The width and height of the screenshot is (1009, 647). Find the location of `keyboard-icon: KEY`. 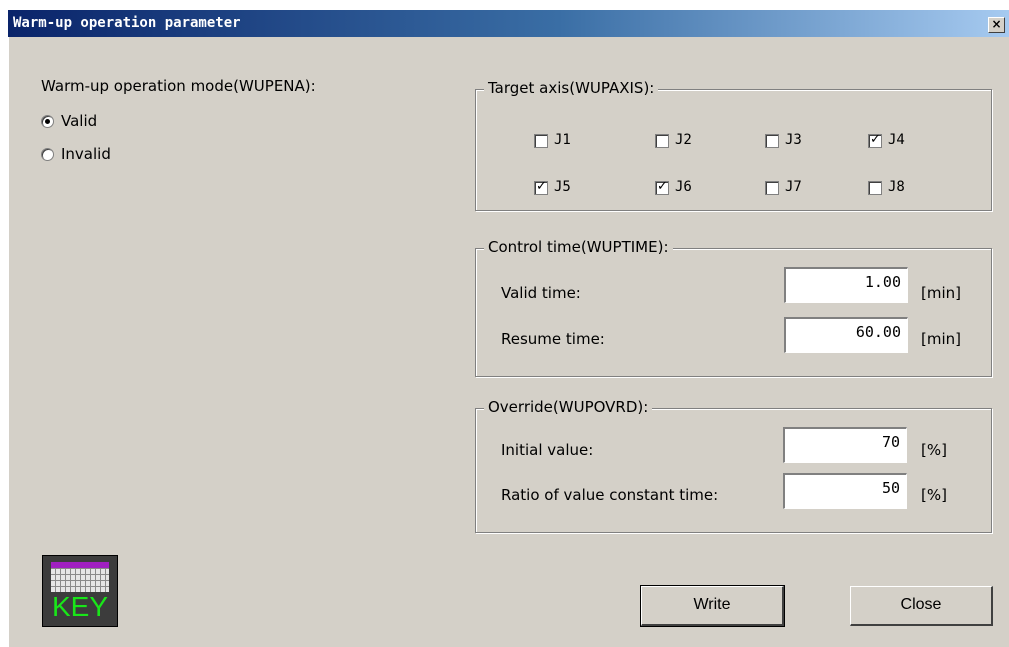

keyboard-icon: KEY is located at coordinates (80, 591).